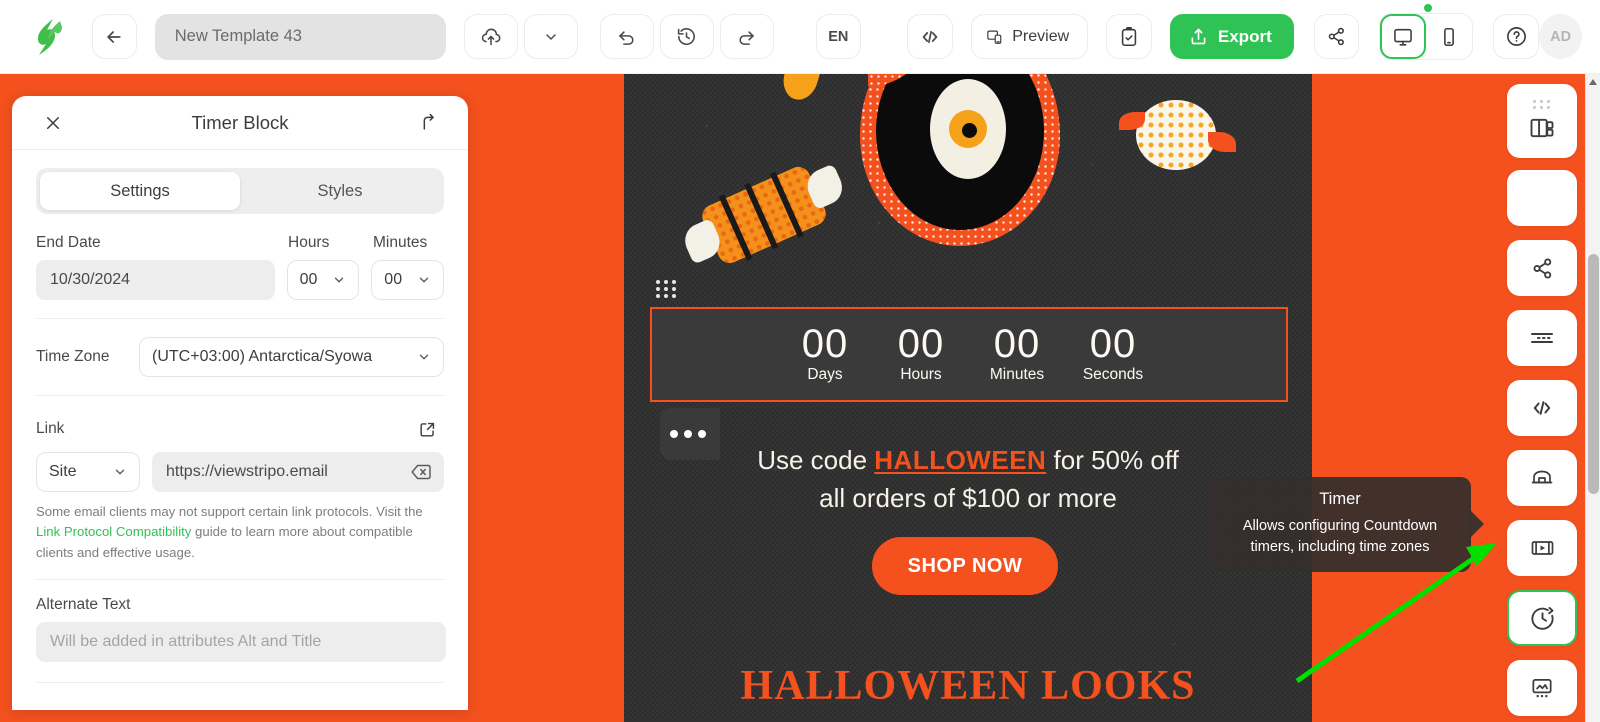 The height and width of the screenshot is (722, 1600). Describe the element at coordinates (298, 472) in the screenshot. I see `link-url-input` at that location.